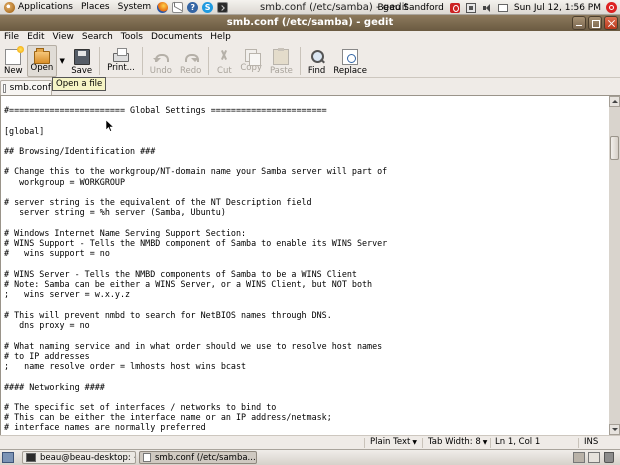 This screenshot has height=465, width=620. I want to click on clock: Sun Jul 12, 1:56 PM, so click(557, 8).